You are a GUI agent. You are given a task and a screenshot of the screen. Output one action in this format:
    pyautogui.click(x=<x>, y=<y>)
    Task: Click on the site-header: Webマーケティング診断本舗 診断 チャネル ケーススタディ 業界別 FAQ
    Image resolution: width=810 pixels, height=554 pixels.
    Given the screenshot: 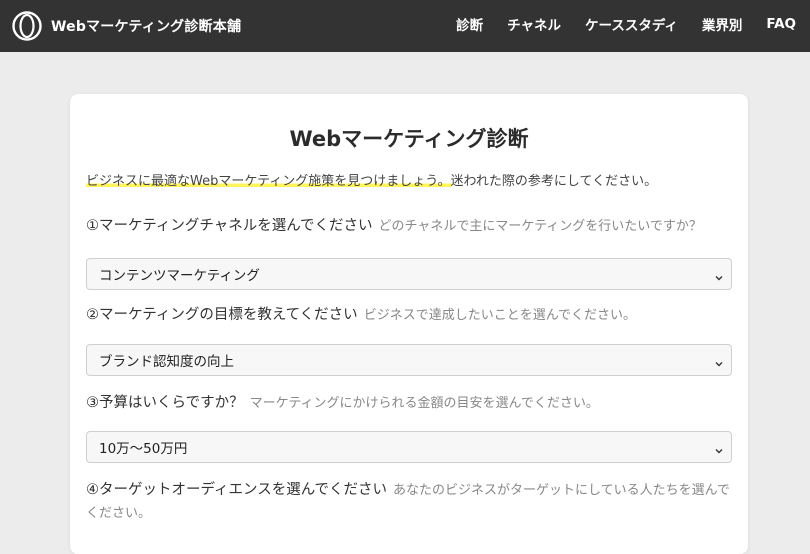 What is the action you would take?
    pyautogui.click(x=405, y=26)
    